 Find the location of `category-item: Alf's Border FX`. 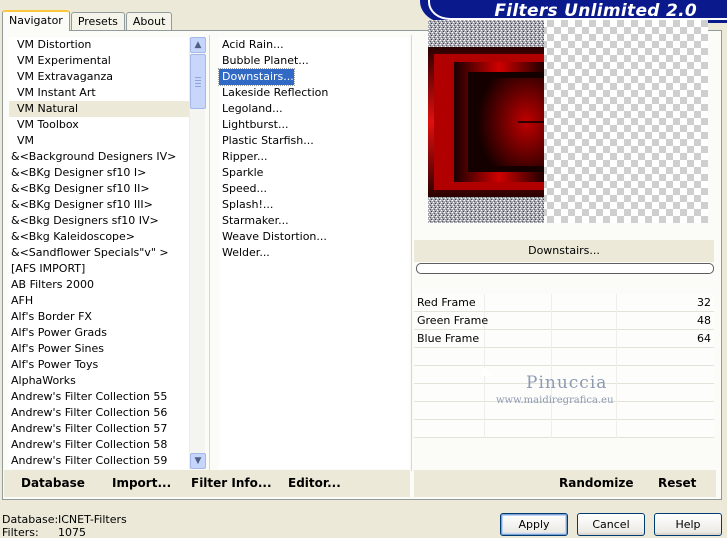

category-item: Alf's Border FX is located at coordinates (99, 317).